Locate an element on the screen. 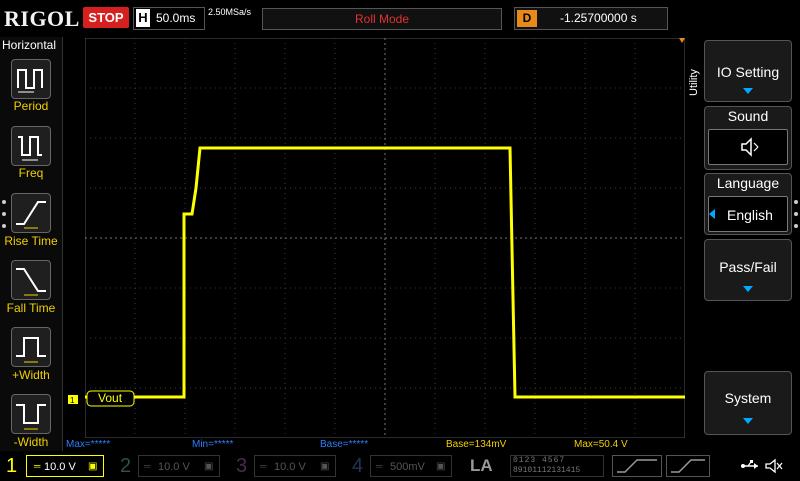 This screenshot has width=800, height=481. la-row1: 0123 4567 is located at coordinates (539, 460).